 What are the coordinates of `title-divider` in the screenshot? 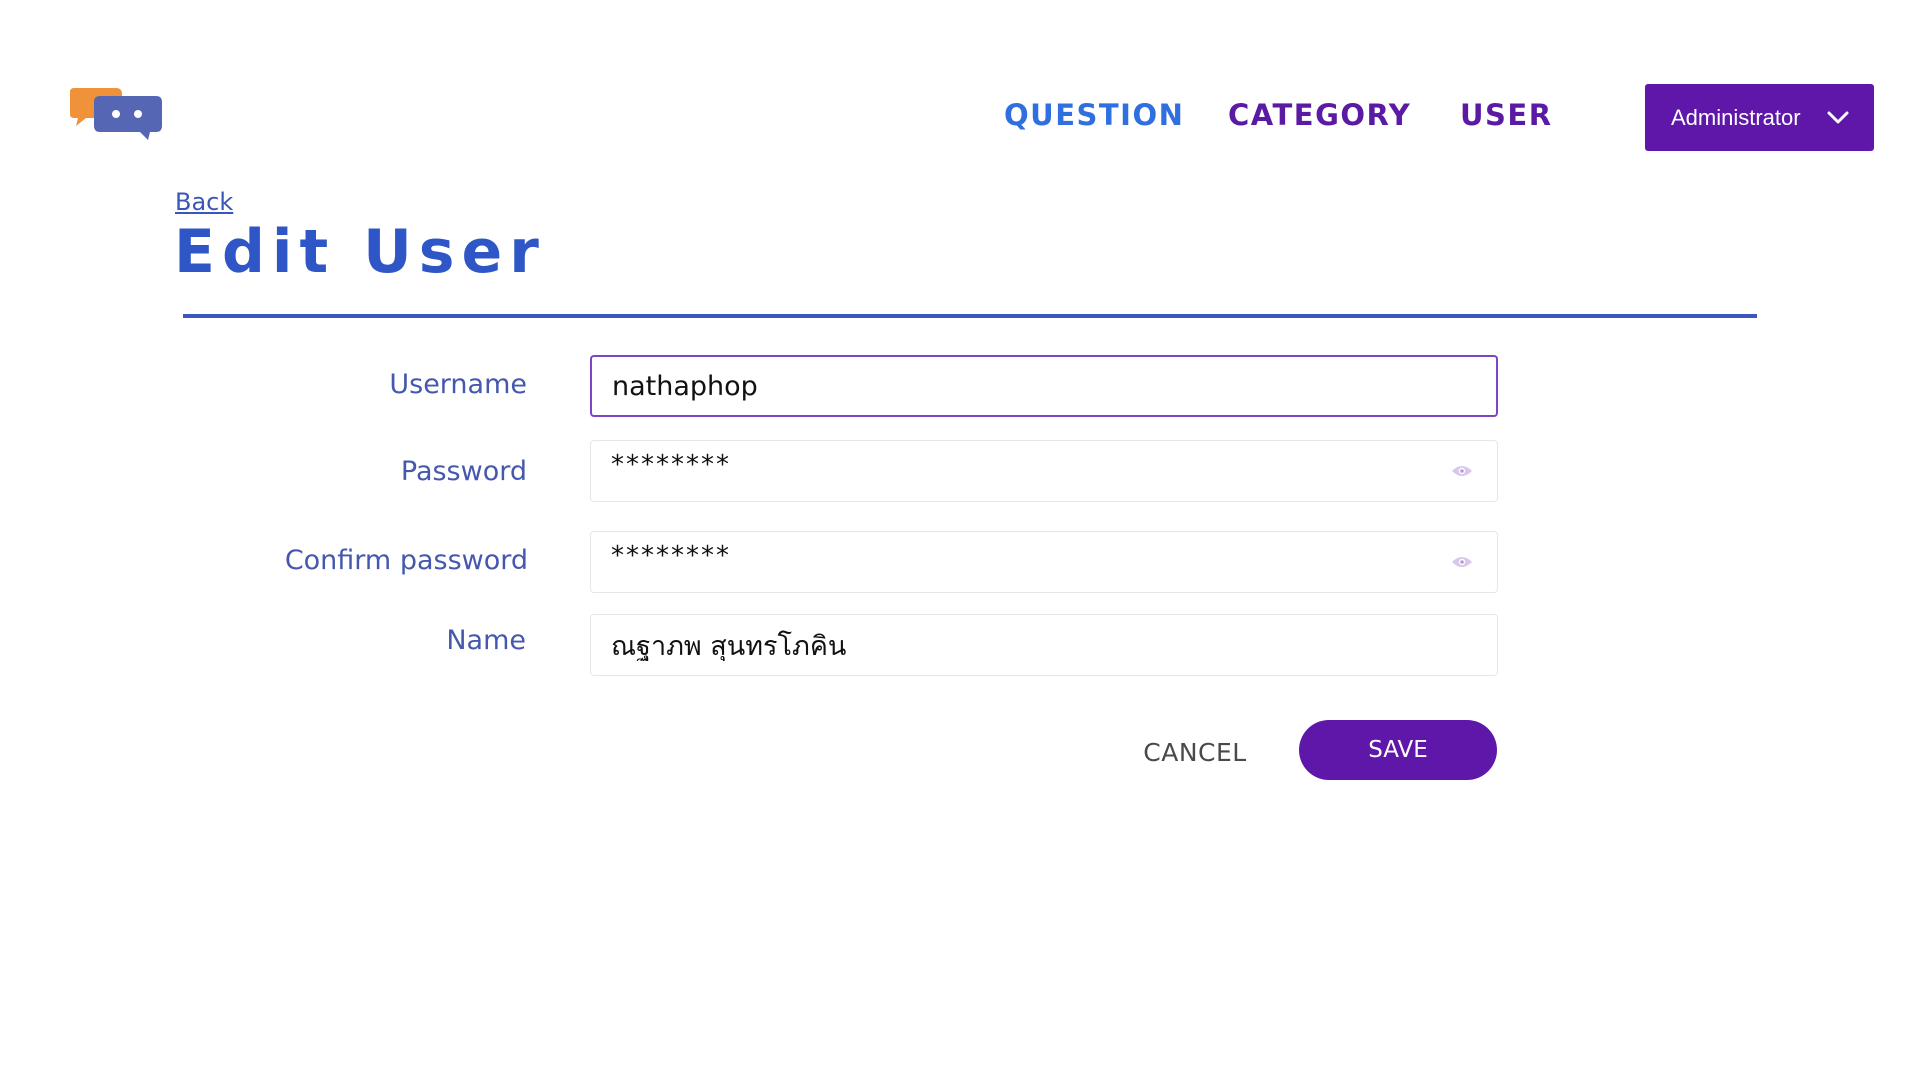 It's located at (970, 316).